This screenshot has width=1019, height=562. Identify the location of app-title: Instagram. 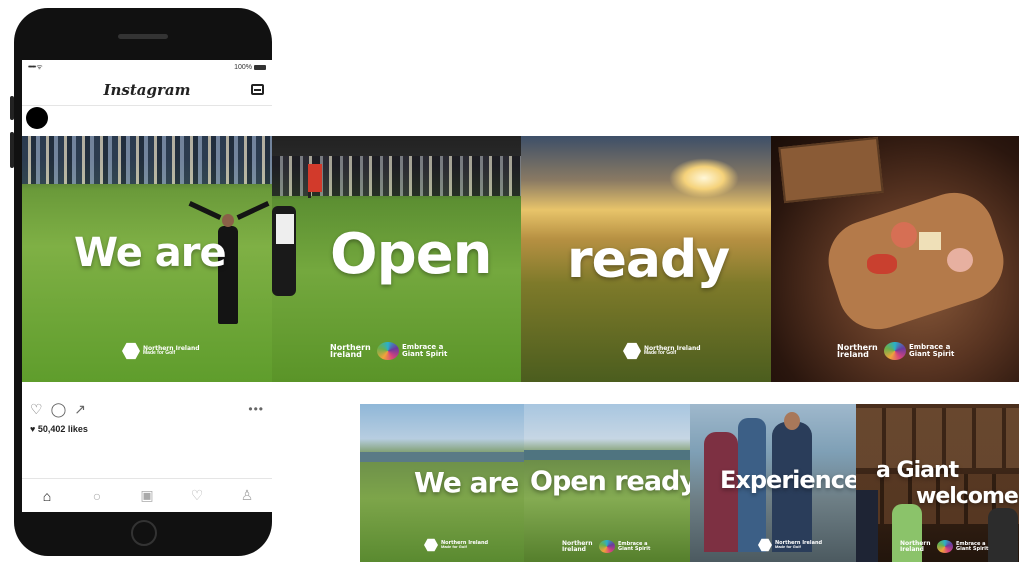
(147, 89).